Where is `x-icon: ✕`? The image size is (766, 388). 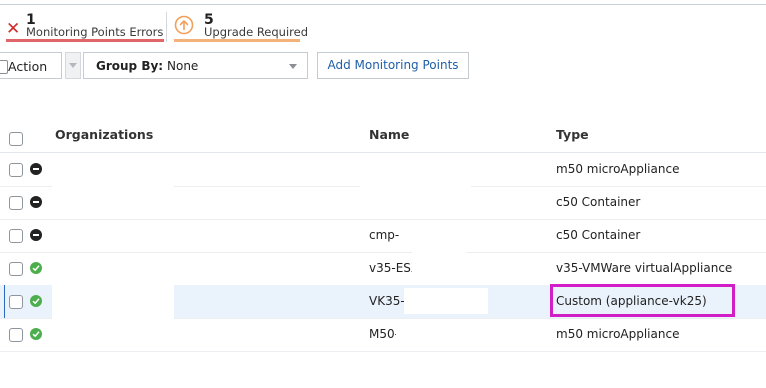
x-icon: ✕ is located at coordinates (13, 29).